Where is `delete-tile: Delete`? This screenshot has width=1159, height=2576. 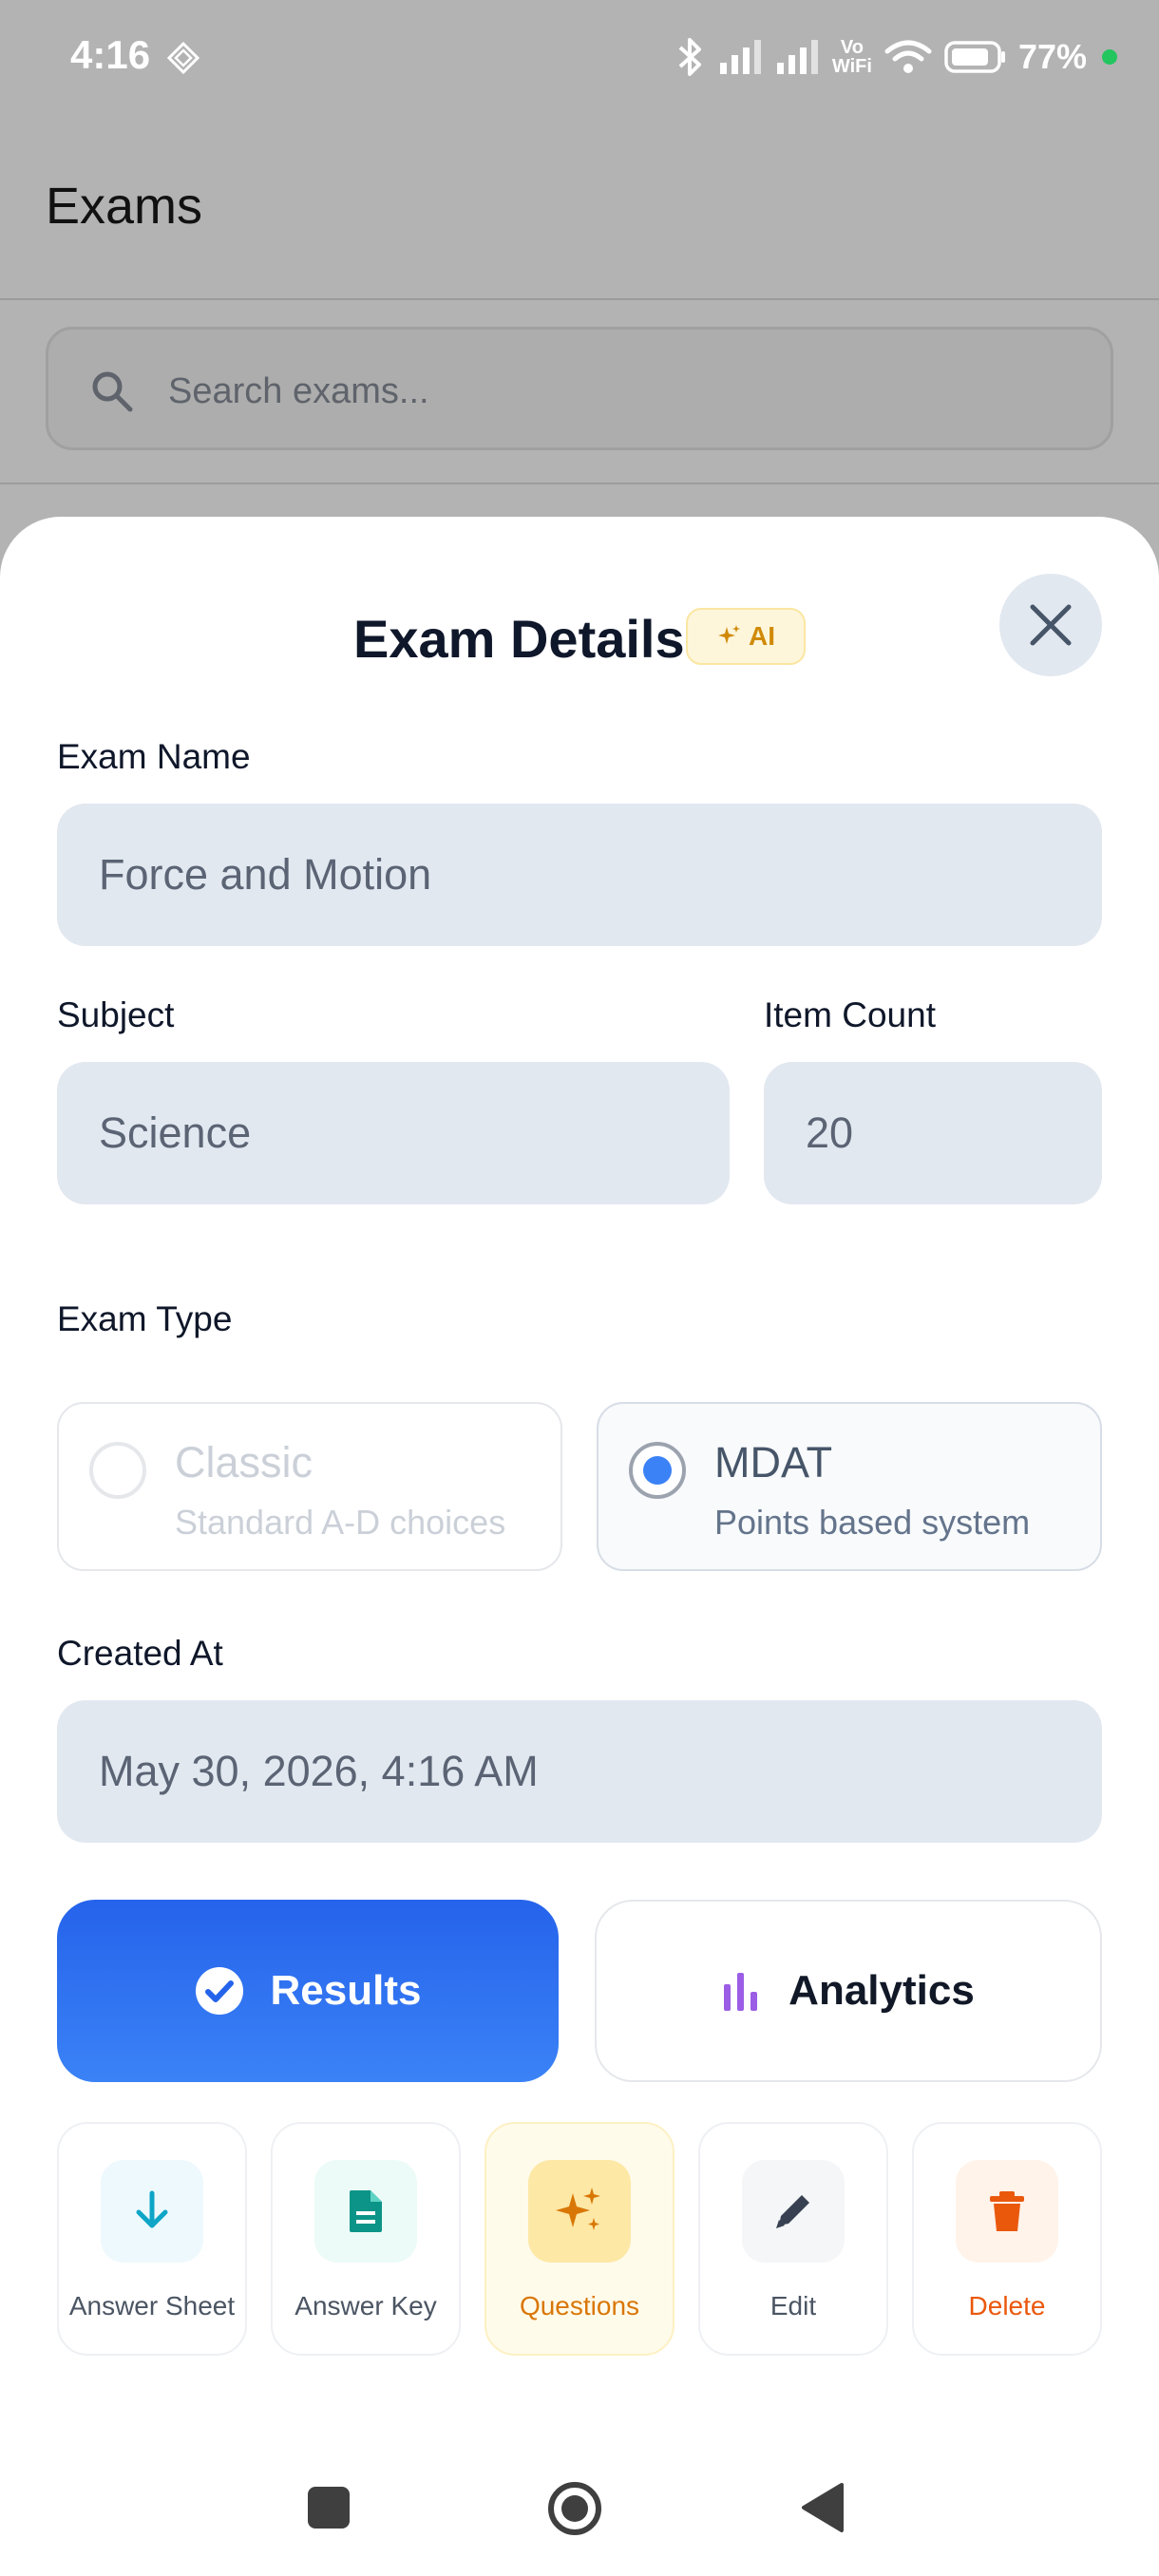 delete-tile: Delete is located at coordinates (1007, 2239).